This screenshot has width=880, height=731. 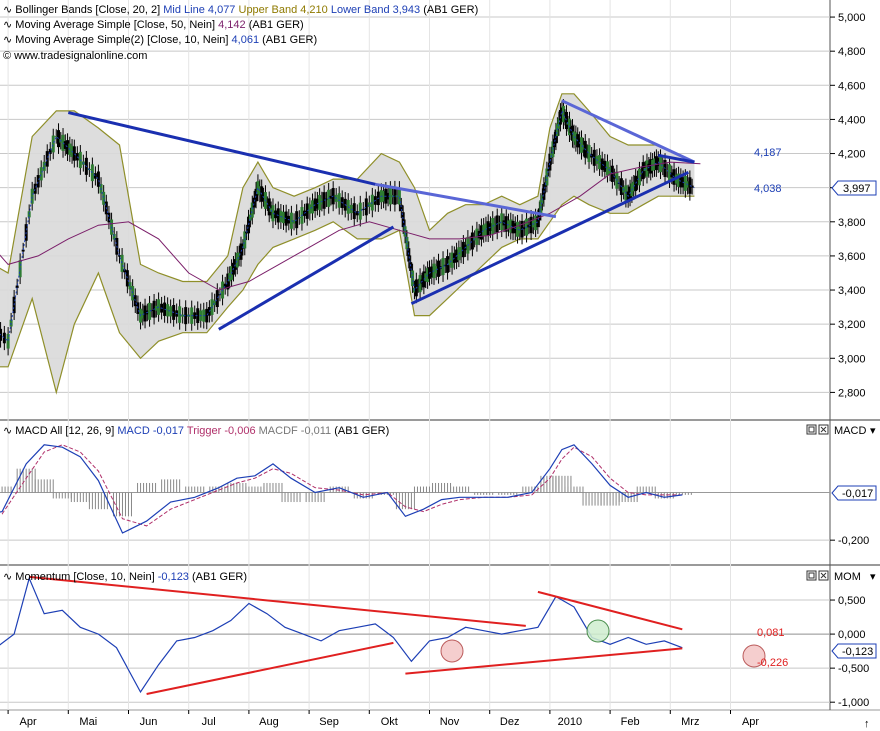 I want to click on momentum-trendline, so click(x=277, y=601).